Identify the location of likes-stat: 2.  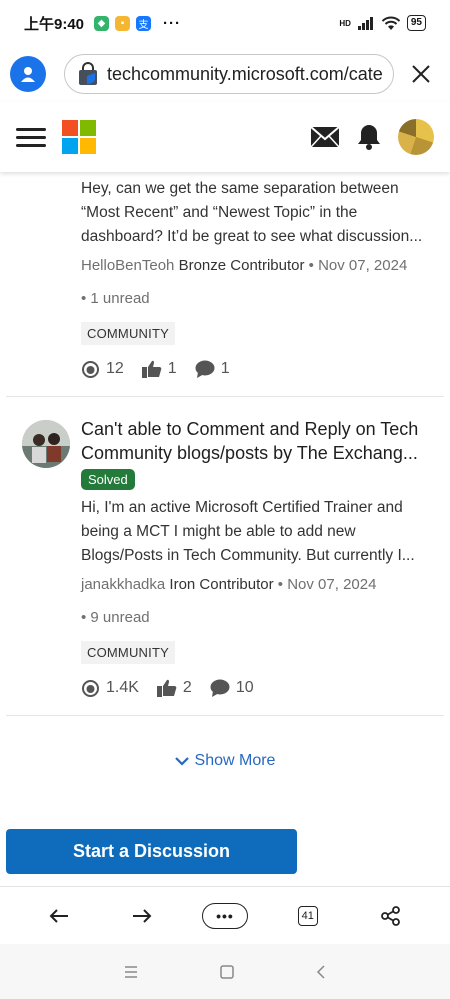
(174, 688).